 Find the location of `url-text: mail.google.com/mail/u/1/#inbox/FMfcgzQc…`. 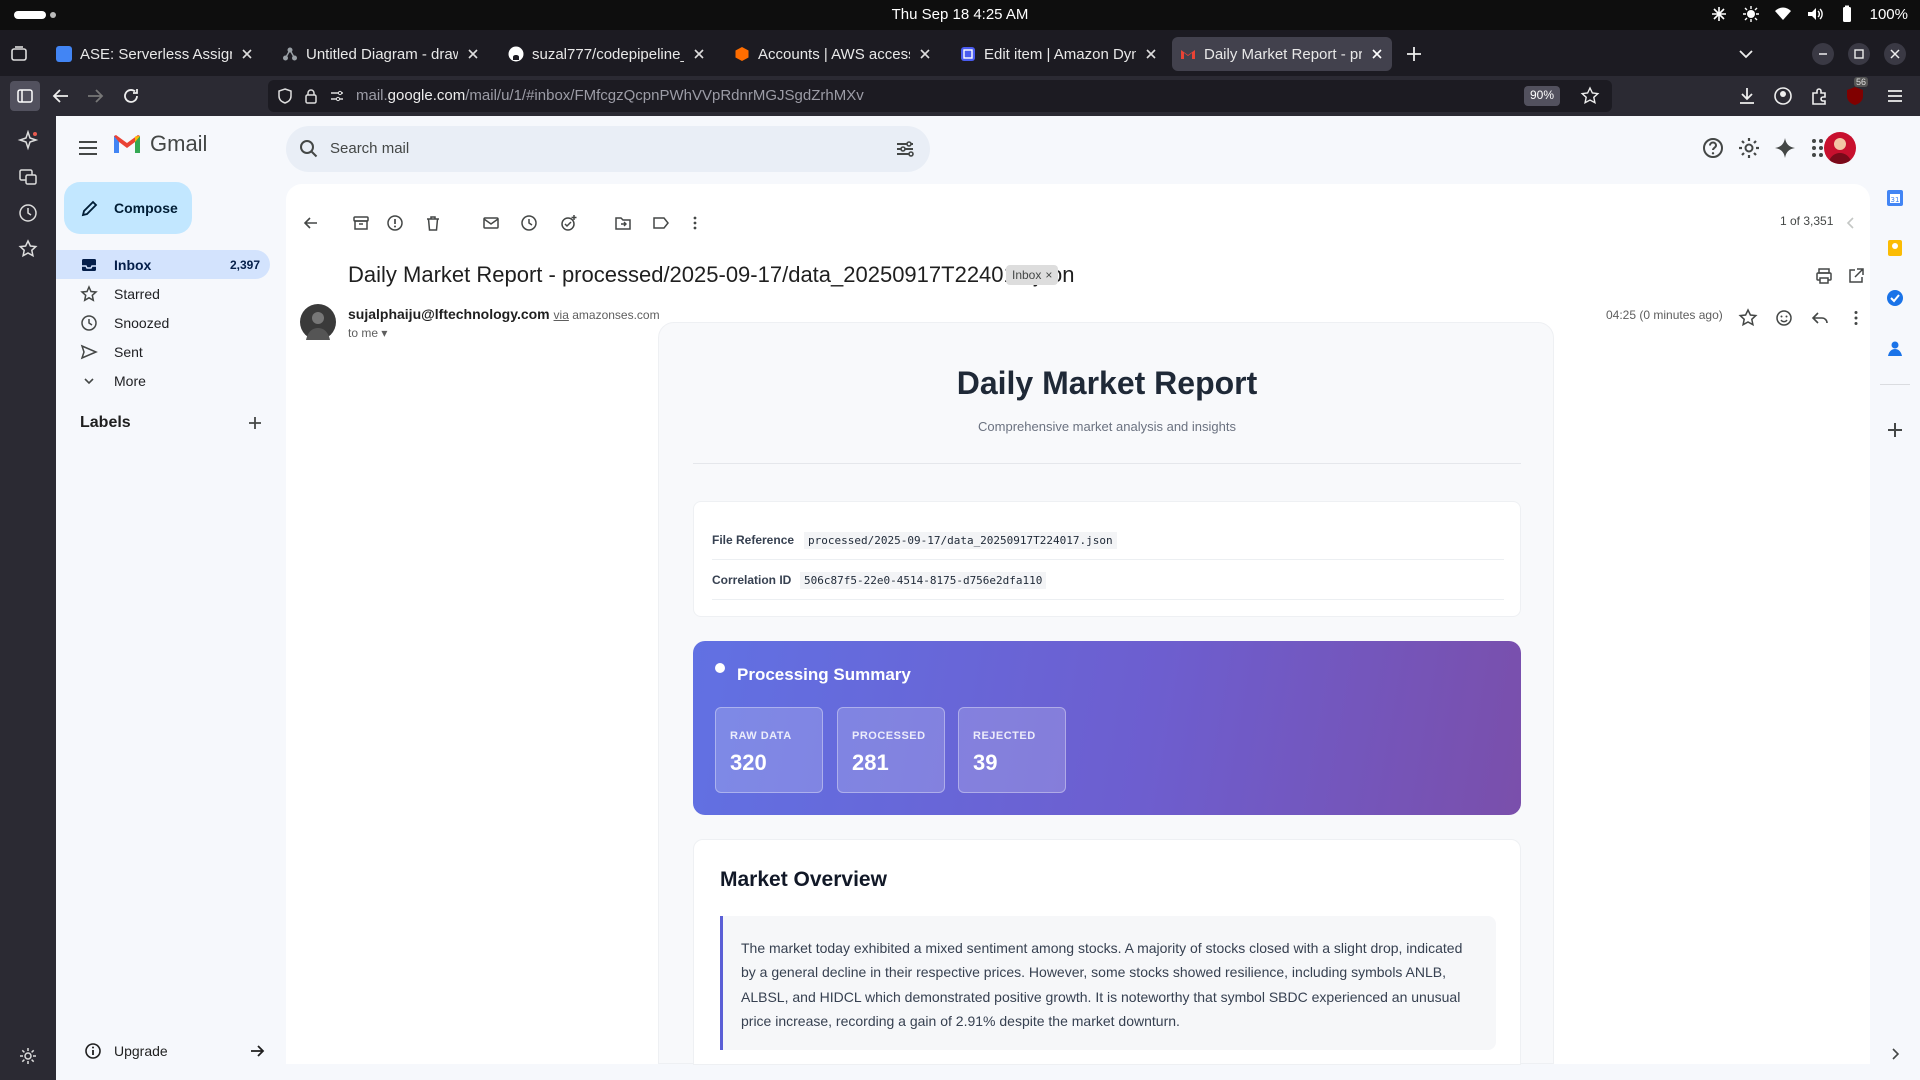

url-text: mail.google.com/mail/u/1/#inbox/FMfcgzQc… is located at coordinates (610, 95).